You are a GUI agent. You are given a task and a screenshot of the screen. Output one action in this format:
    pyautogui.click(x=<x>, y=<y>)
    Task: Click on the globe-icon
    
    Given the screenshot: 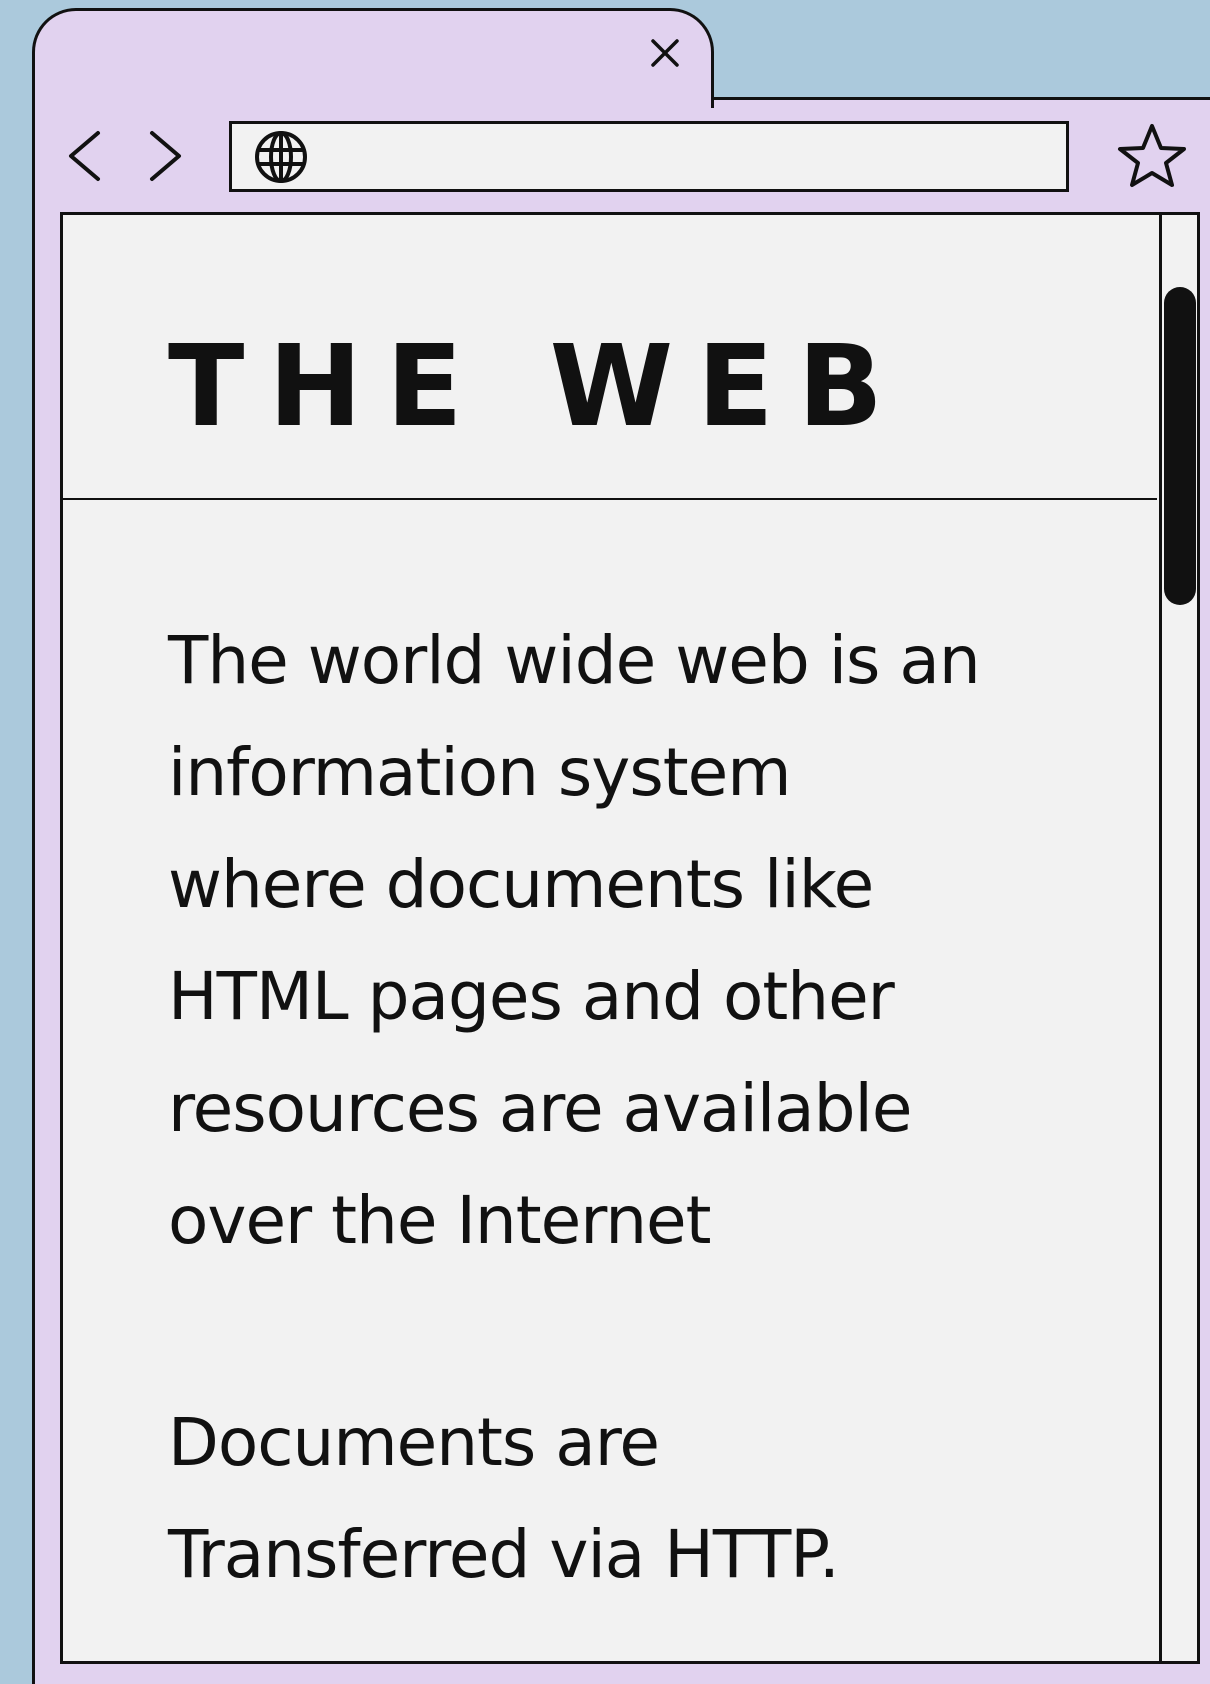 What is the action you would take?
    pyautogui.click(x=281, y=157)
    